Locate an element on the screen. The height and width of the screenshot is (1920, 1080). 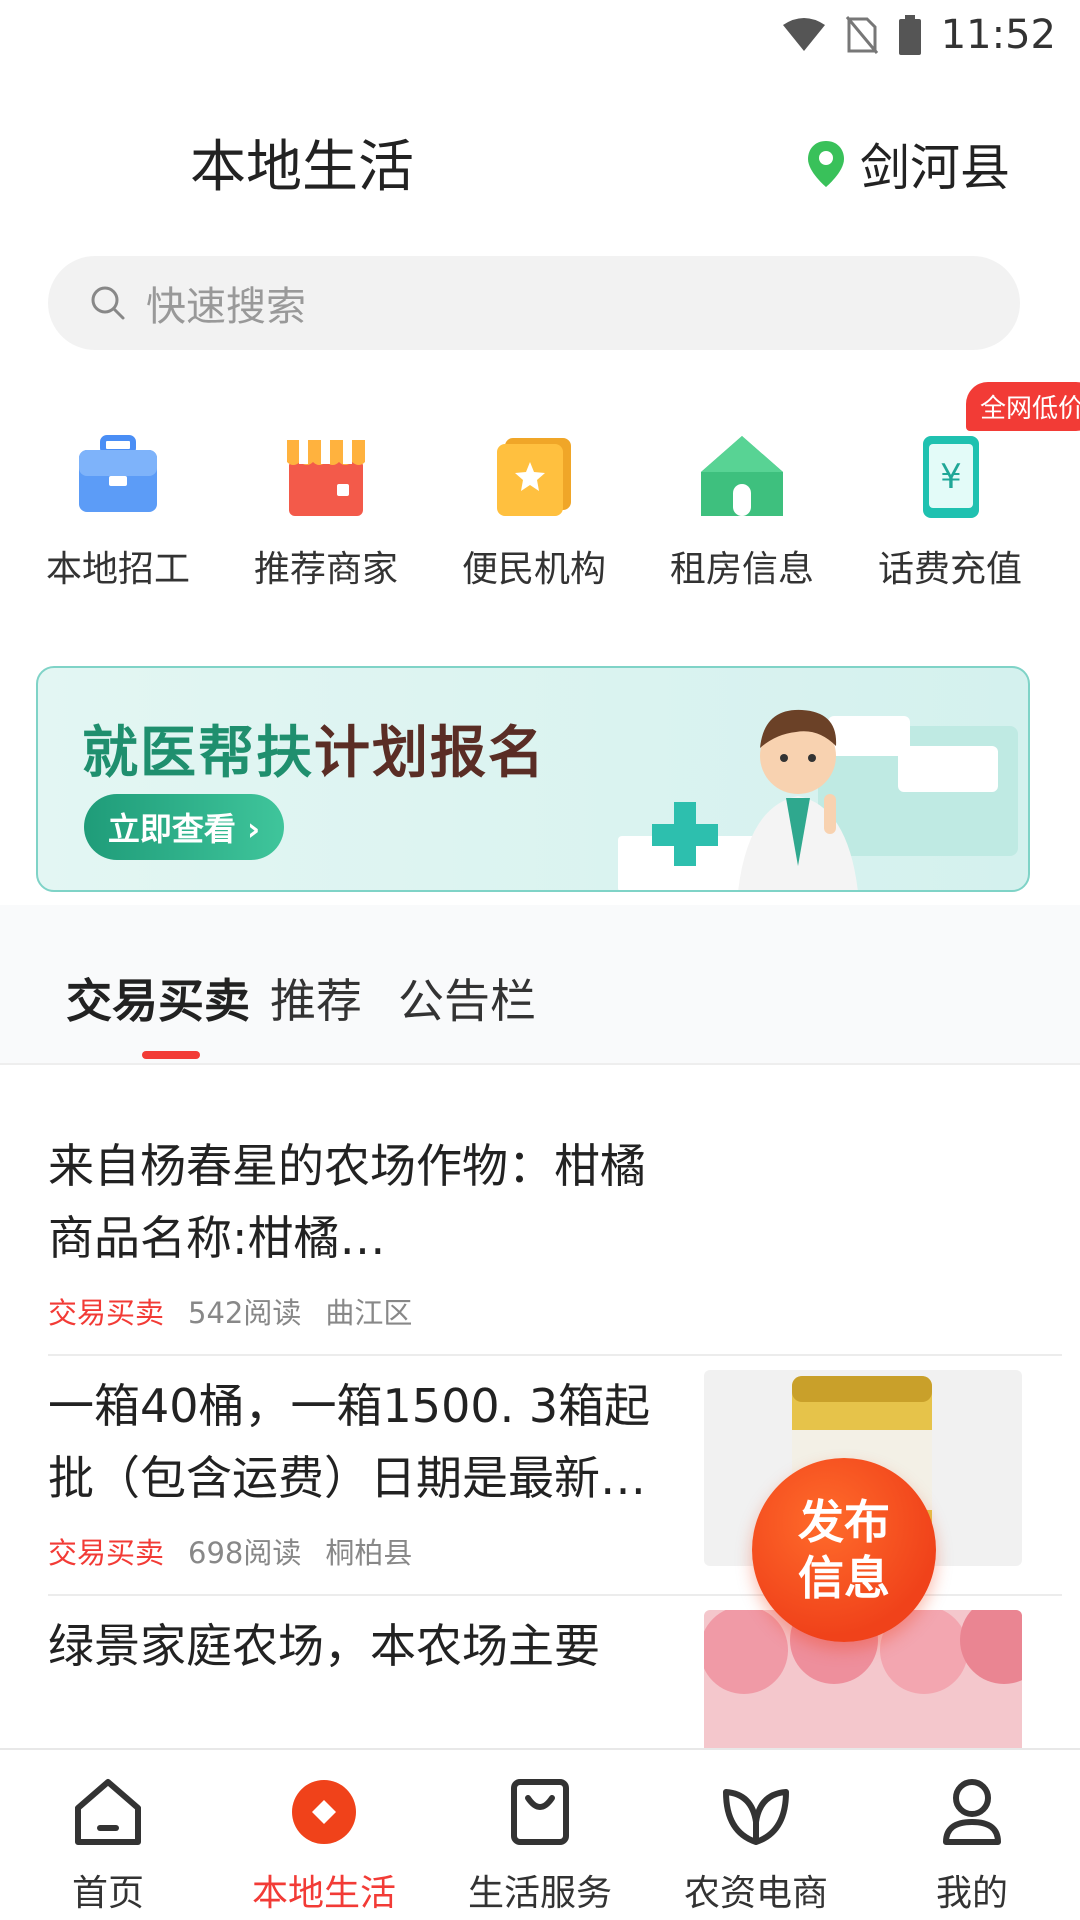
search-icon is located at coordinates (108, 303).